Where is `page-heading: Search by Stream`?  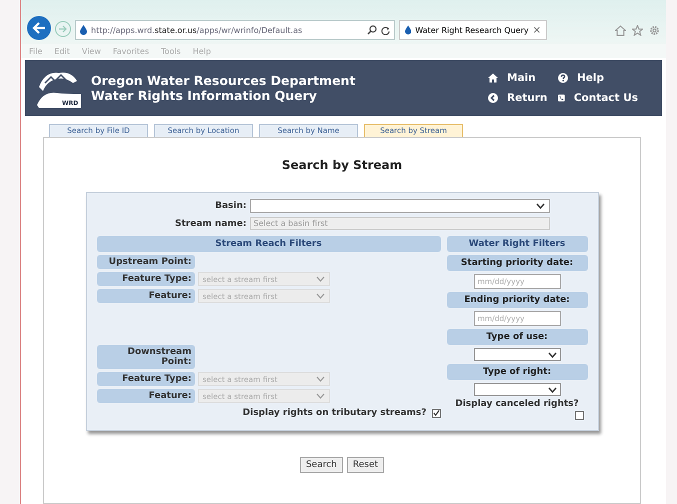
page-heading: Search by Stream is located at coordinates (342, 165).